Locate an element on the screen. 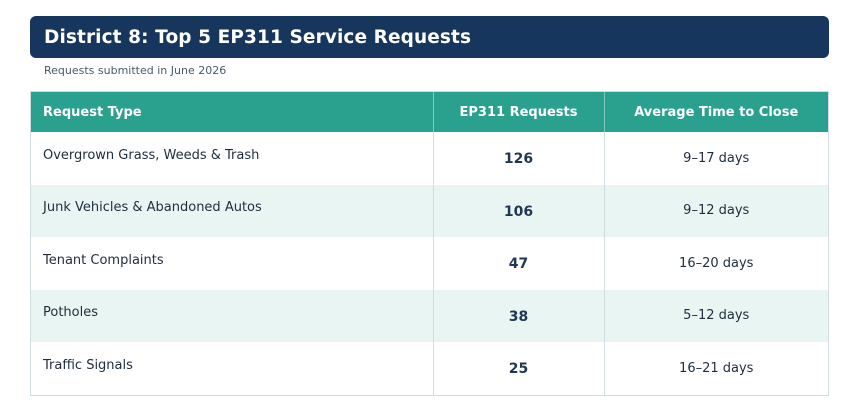 This screenshot has height=413, width=858. request-type-text: Potholes is located at coordinates (71, 313).